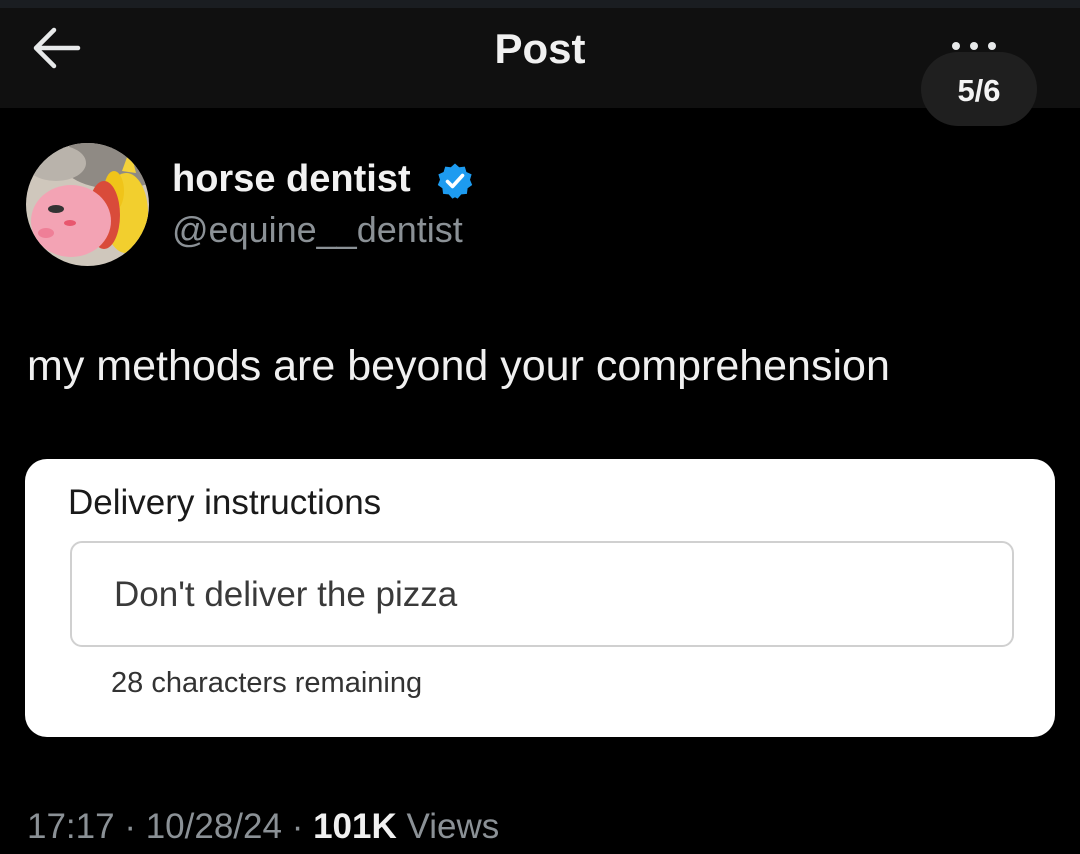 This screenshot has width=1080, height=854. Describe the element at coordinates (317, 230) in the screenshot. I see `author-handle: @equine__dentist` at that location.